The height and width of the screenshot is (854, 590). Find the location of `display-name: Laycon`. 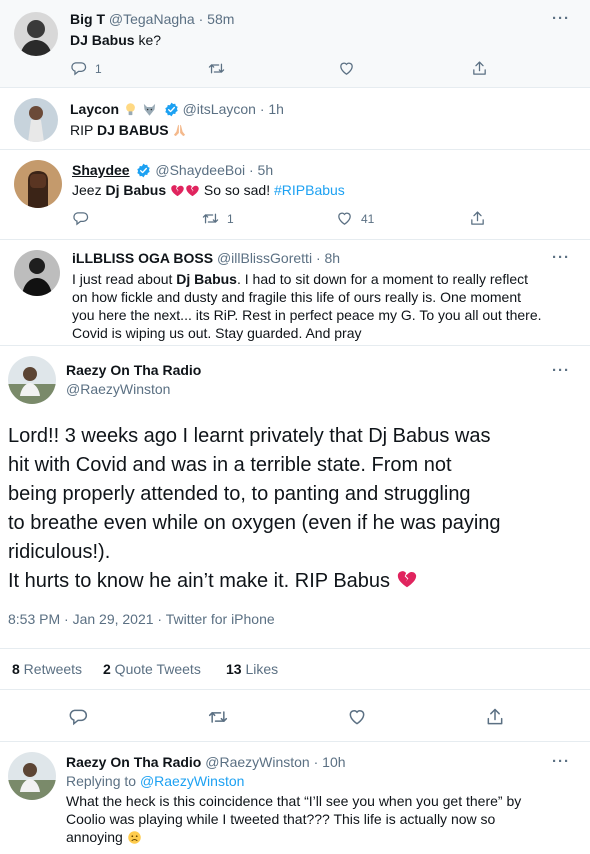

display-name: Laycon is located at coordinates (94, 109).